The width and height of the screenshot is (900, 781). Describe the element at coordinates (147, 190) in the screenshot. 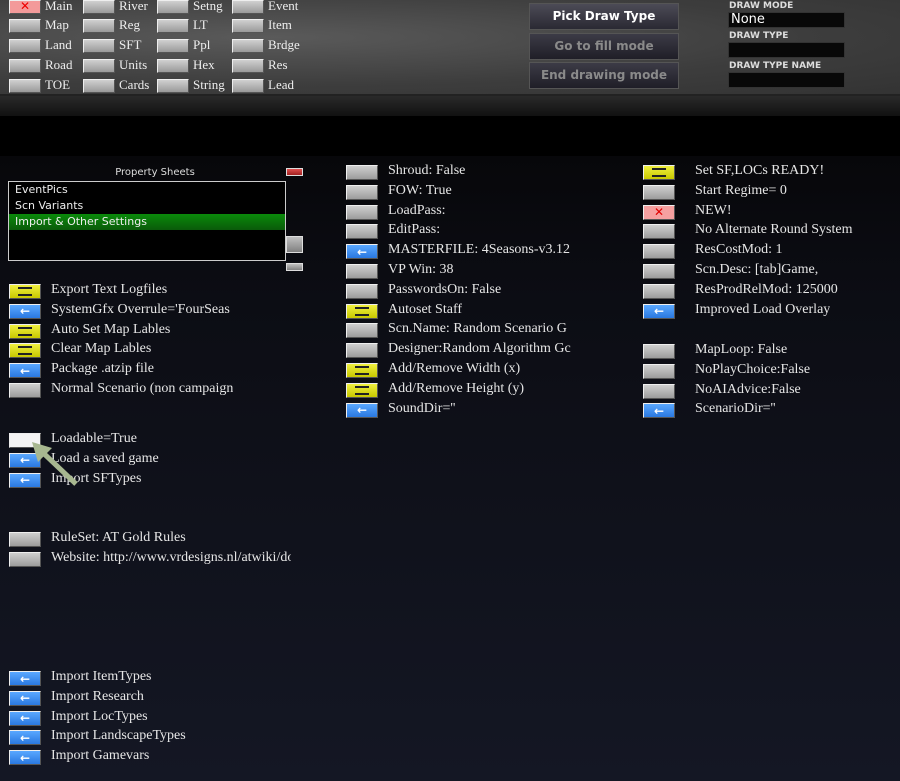

I see `list-item: EventPics` at that location.